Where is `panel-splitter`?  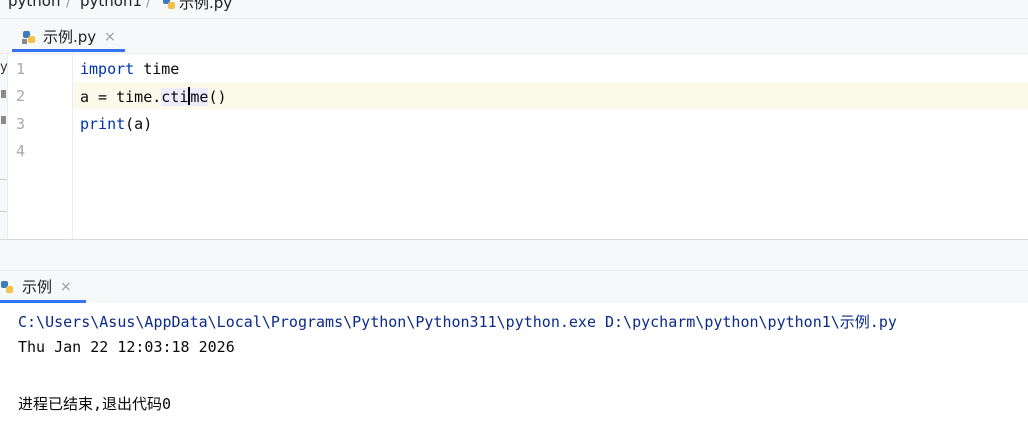 panel-splitter is located at coordinates (514, 255).